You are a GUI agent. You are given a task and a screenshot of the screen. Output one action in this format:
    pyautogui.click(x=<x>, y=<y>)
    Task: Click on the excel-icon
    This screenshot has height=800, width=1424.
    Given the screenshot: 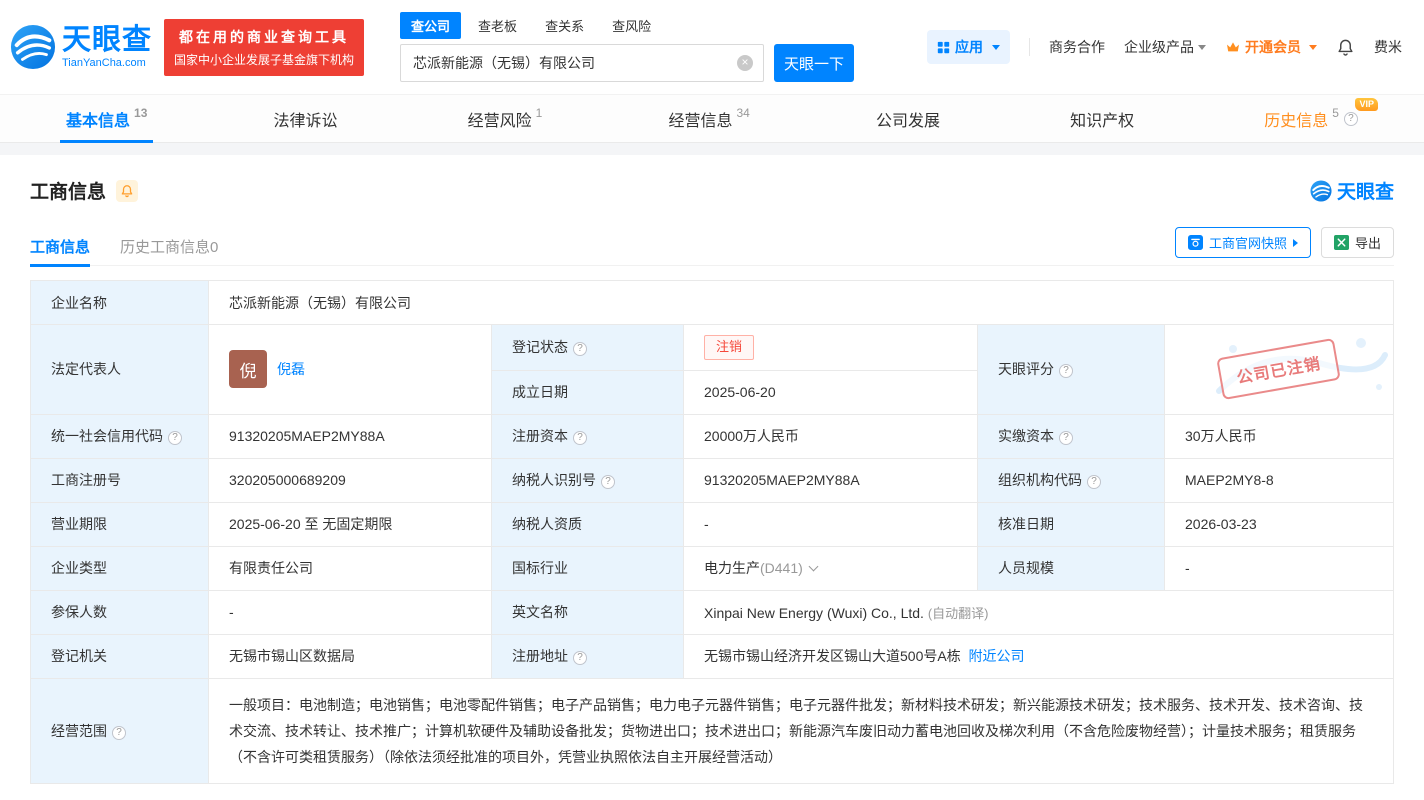 What is the action you would take?
    pyautogui.click(x=1341, y=242)
    